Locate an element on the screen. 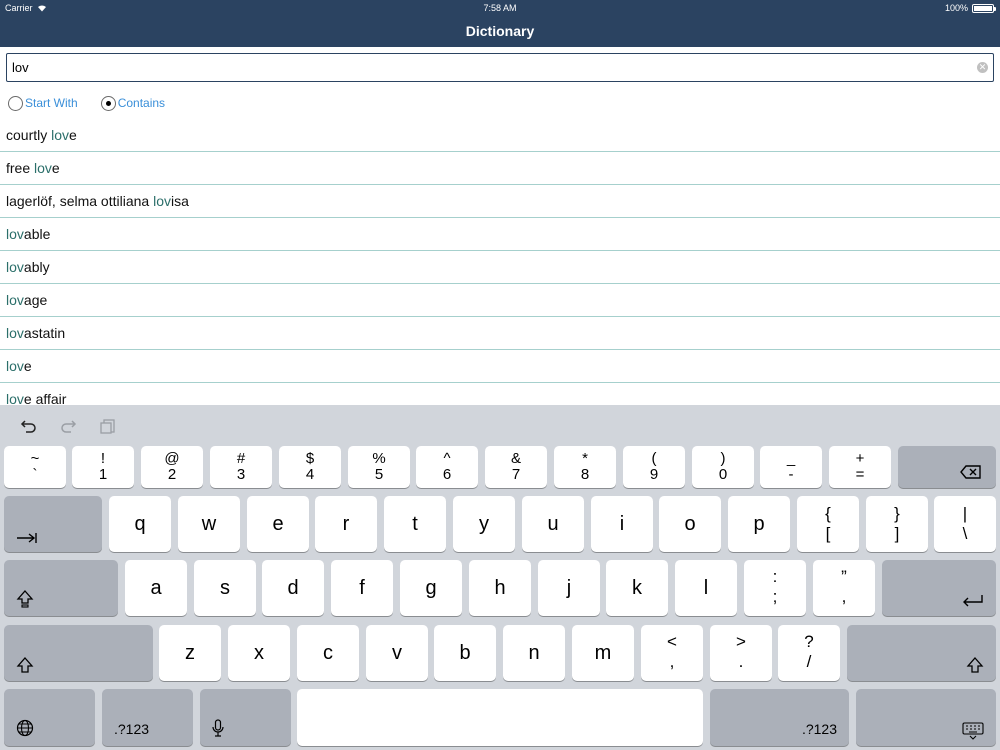 This screenshot has width=1000, height=750. key-5: % 5 is located at coordinates (379, 467).